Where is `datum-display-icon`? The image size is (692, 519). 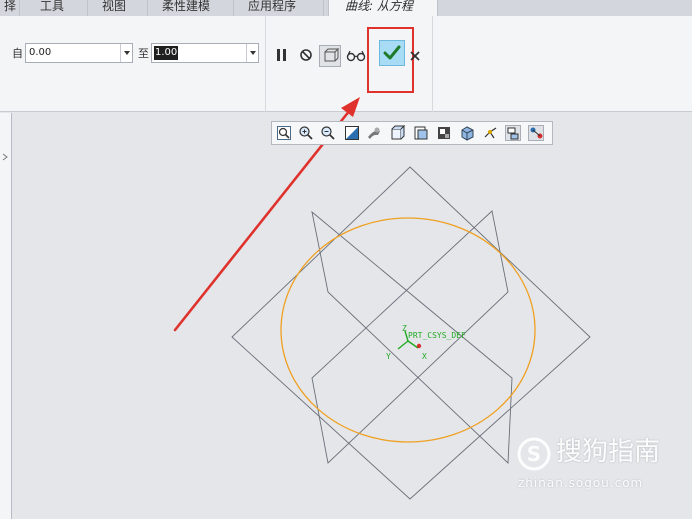
datum-display-icon is located at coordinates (490, 133).